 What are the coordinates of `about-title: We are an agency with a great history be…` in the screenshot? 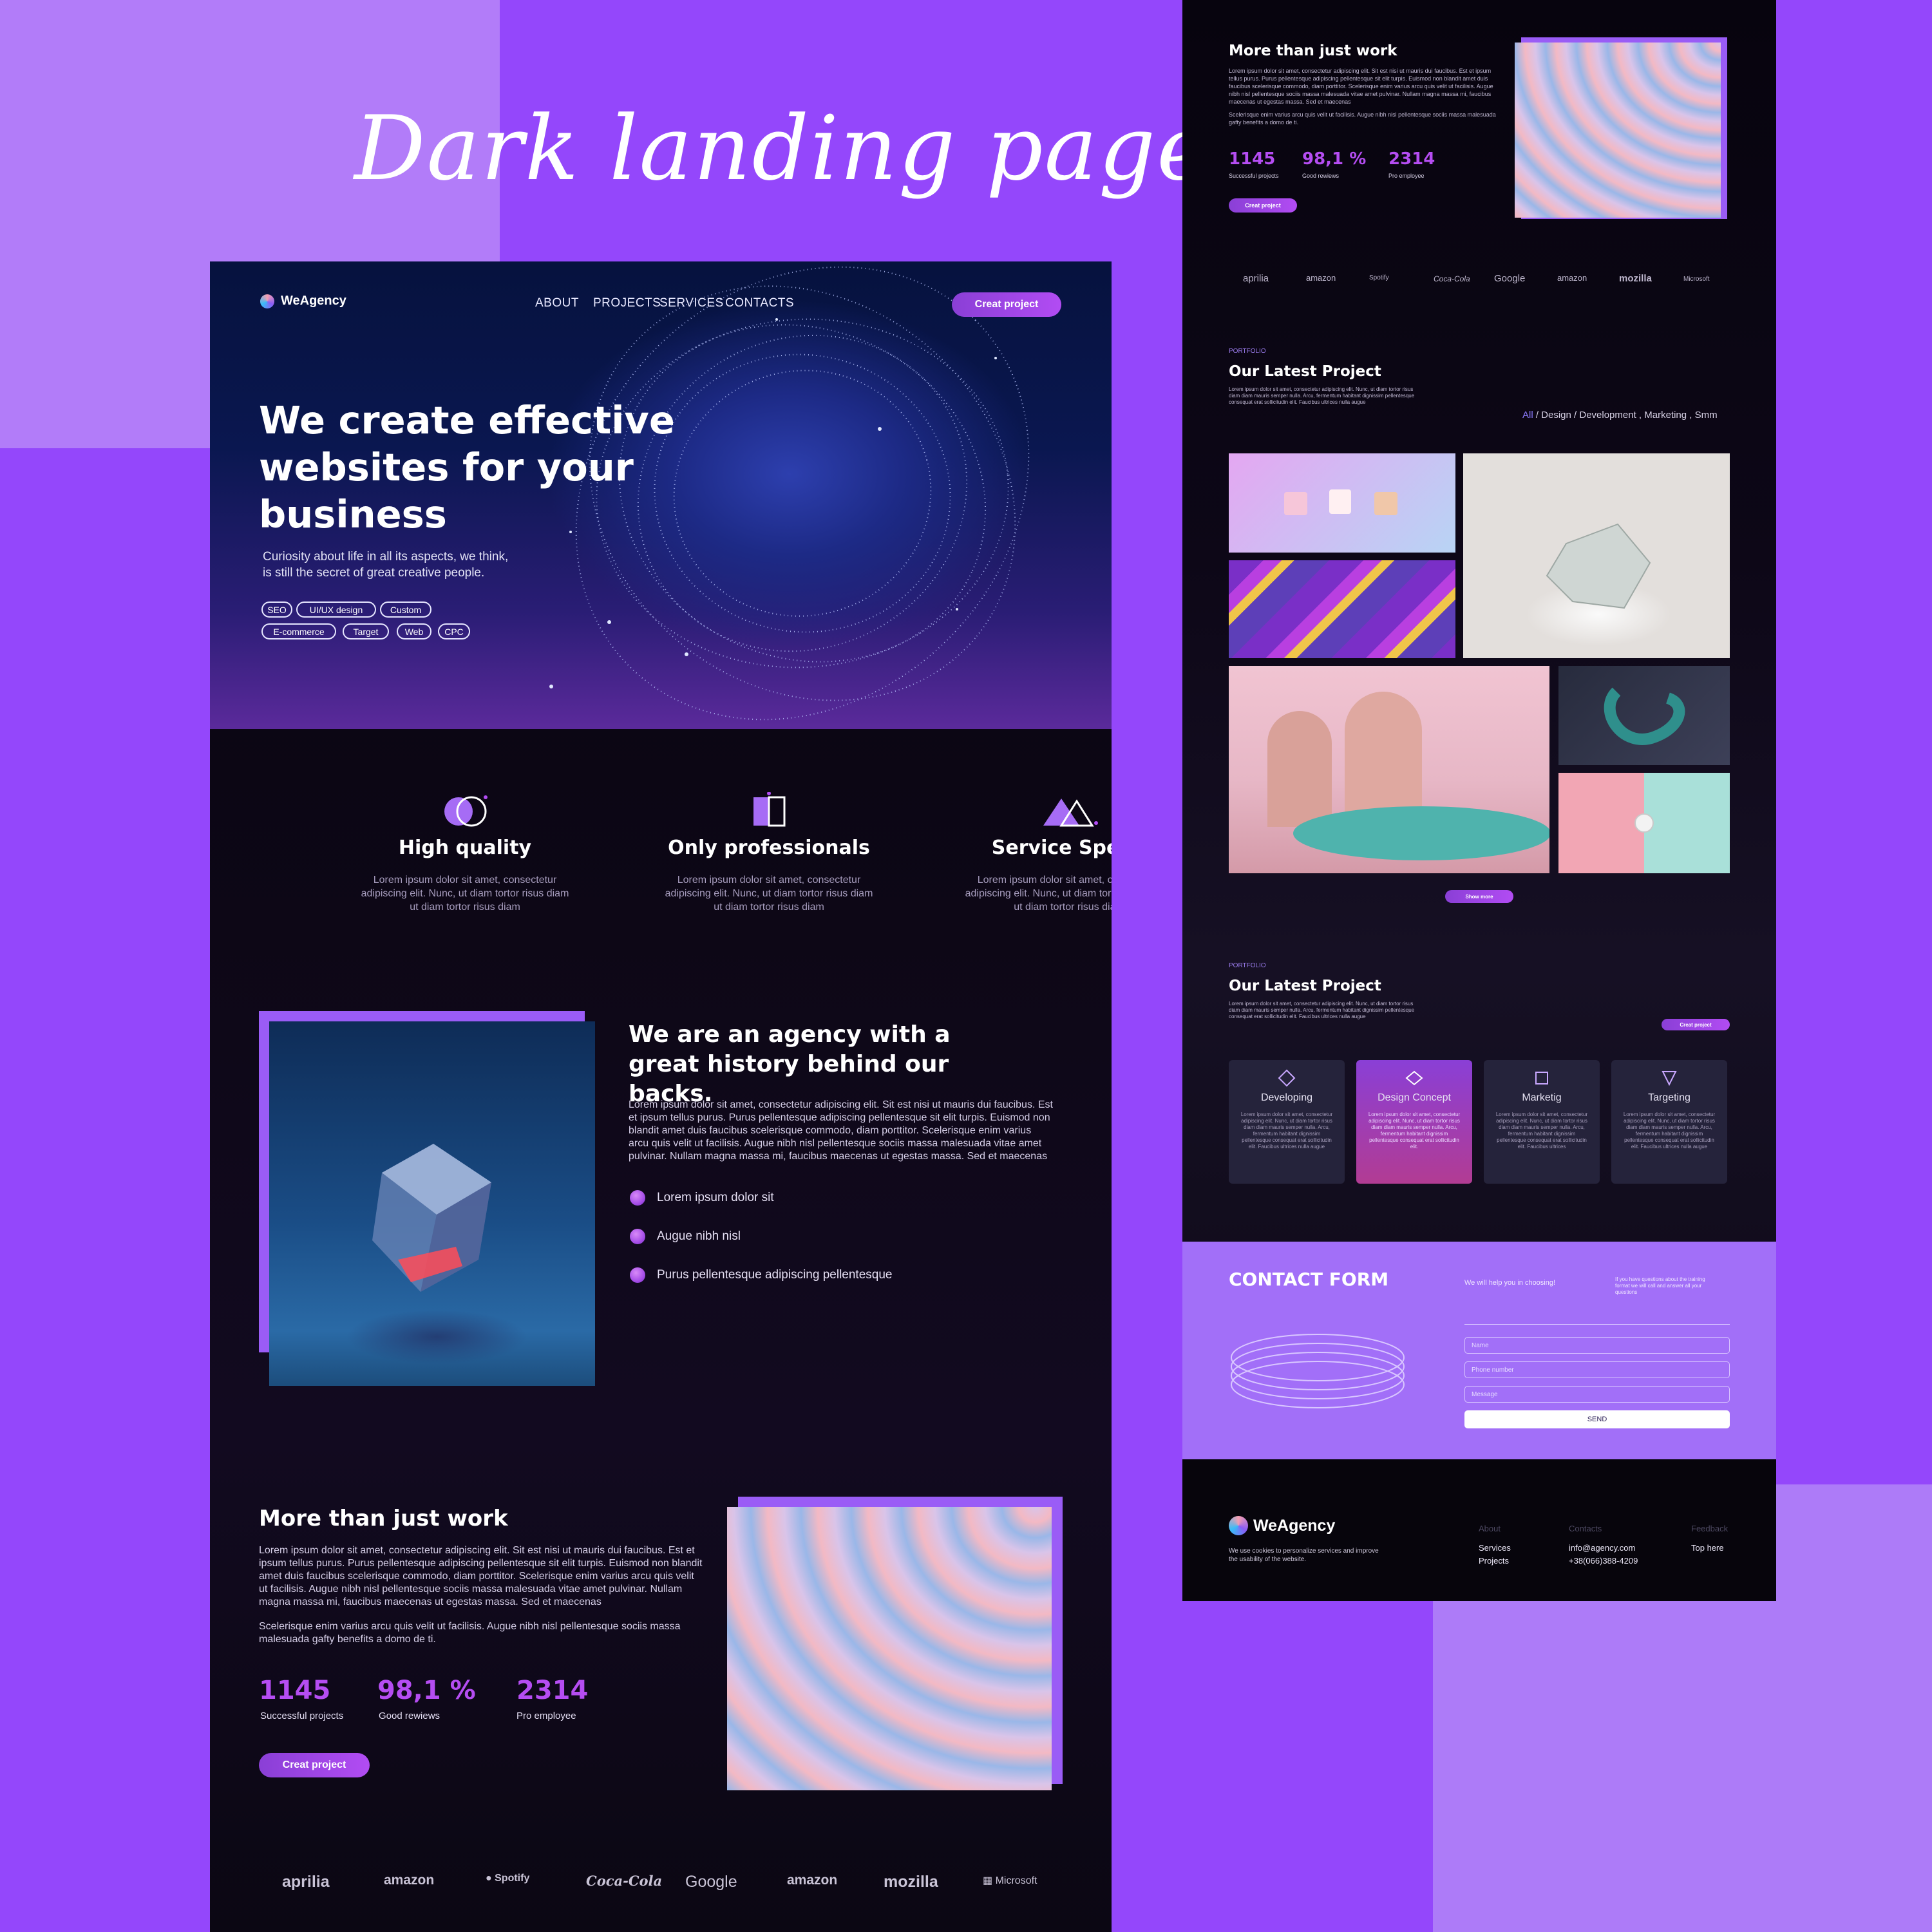 It's located at (790, 1064).